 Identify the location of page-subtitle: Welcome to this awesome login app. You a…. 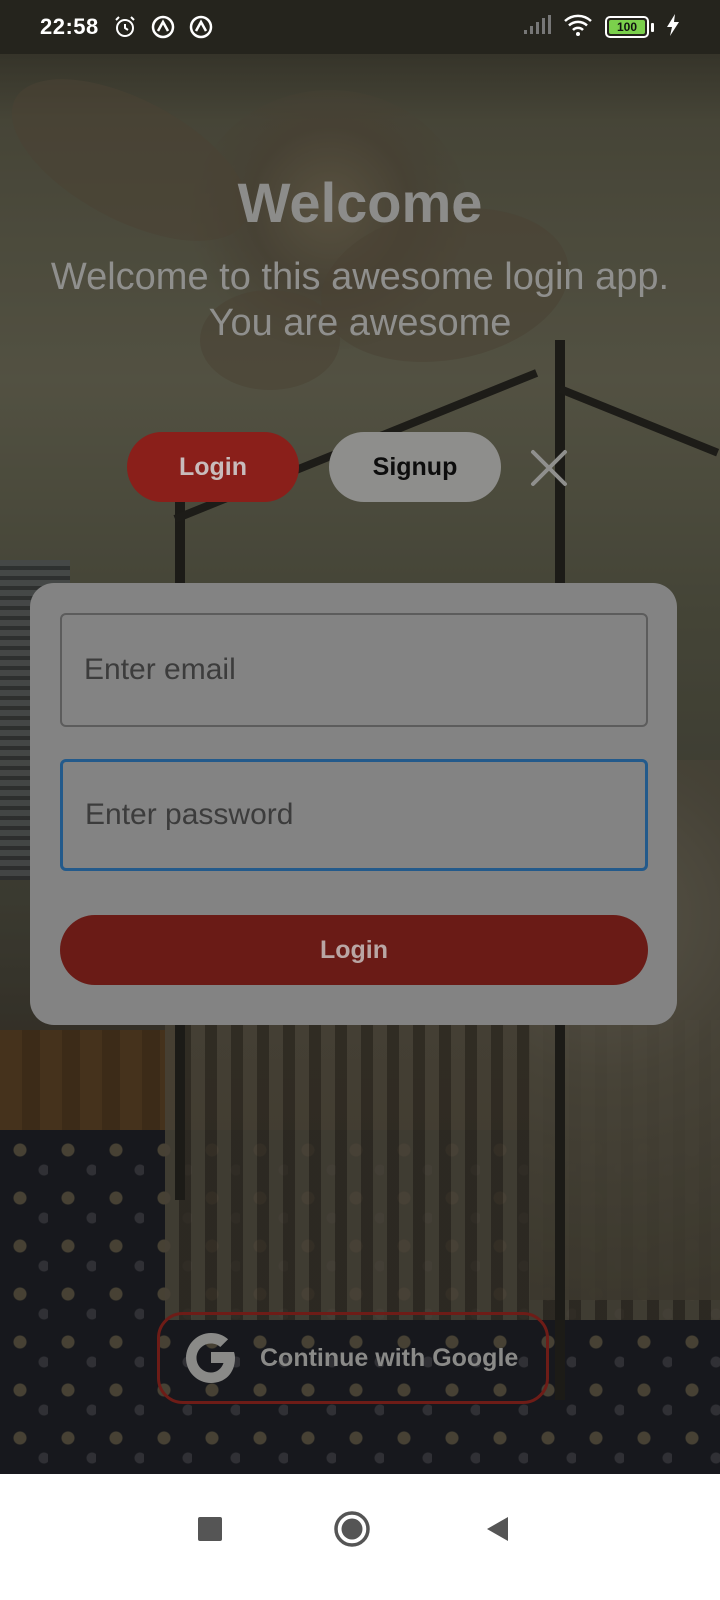
(360, 300).